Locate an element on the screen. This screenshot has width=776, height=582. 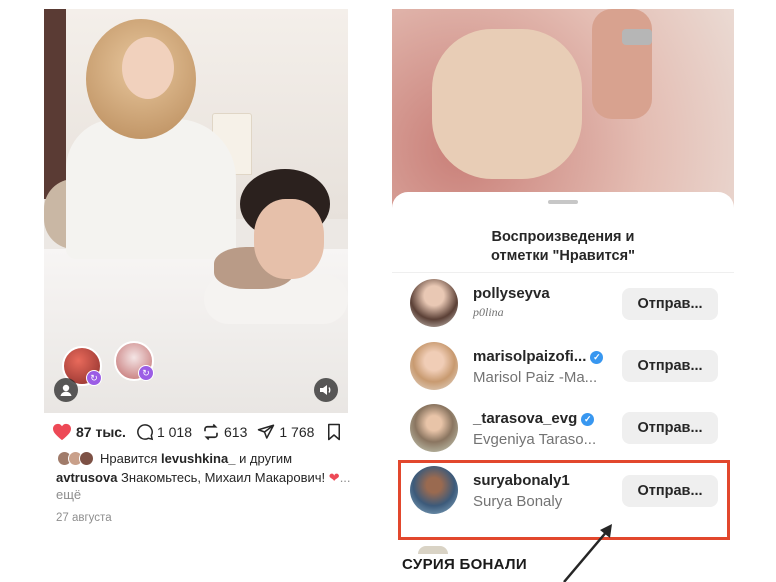
username: pollyseyva is located at coordinates (511, 293).